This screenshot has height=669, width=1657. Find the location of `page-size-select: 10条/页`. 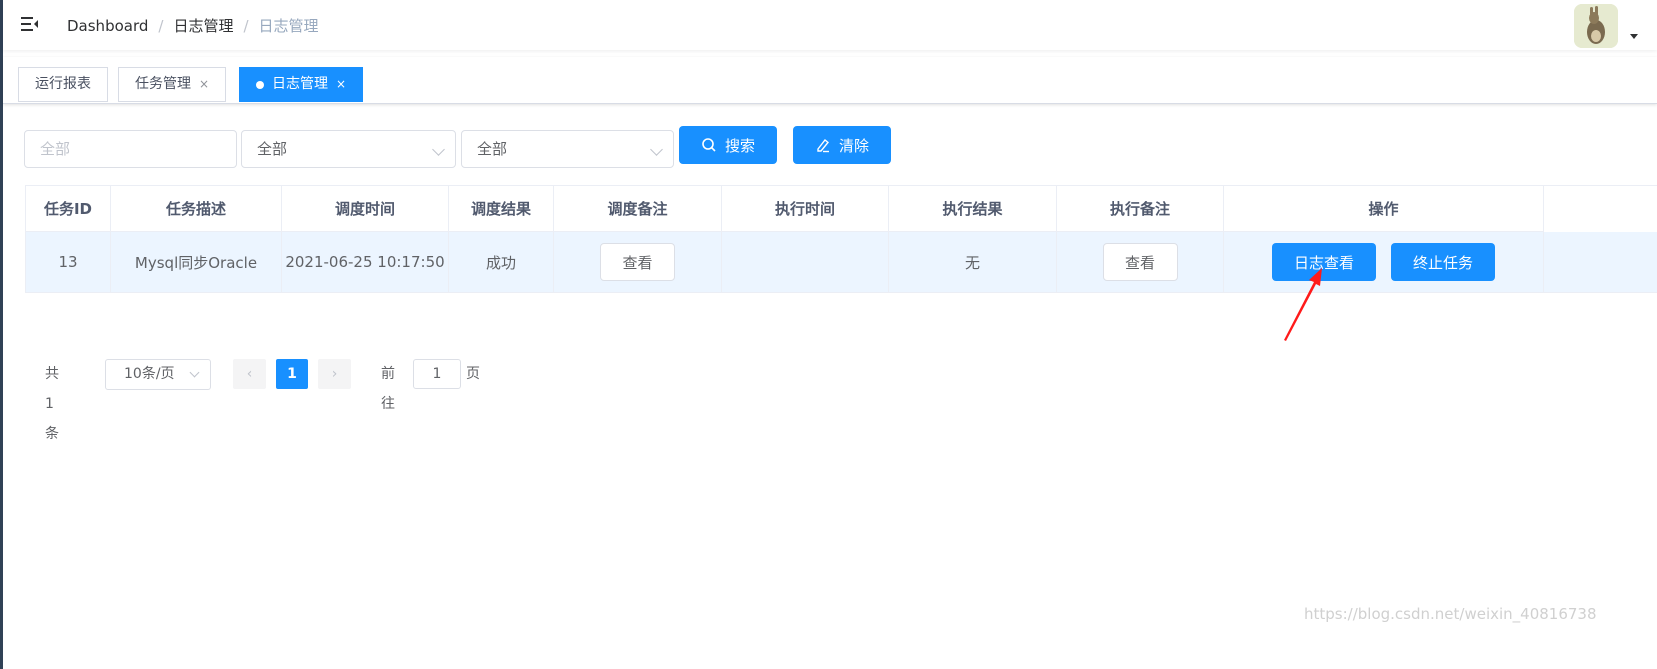

page-size-select: 10条/页 is located at coordinates (158, 374).